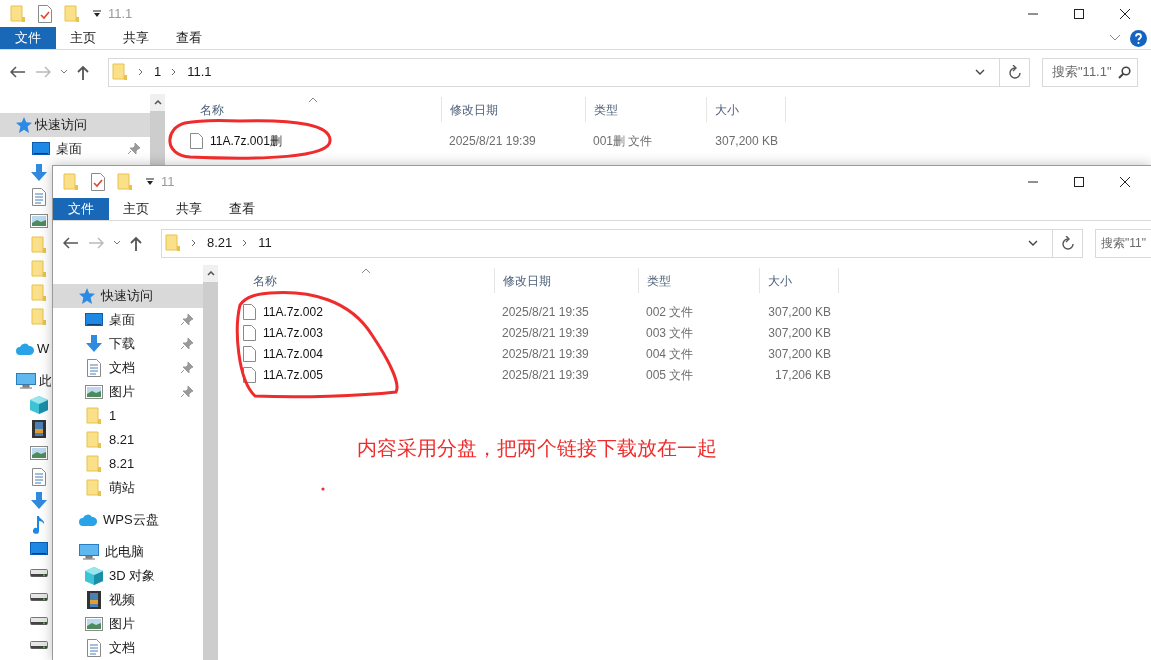  What do you see at coordinates (39, 477) in the screenshot?
I see `document-icon` at bounding box center [39, 477].